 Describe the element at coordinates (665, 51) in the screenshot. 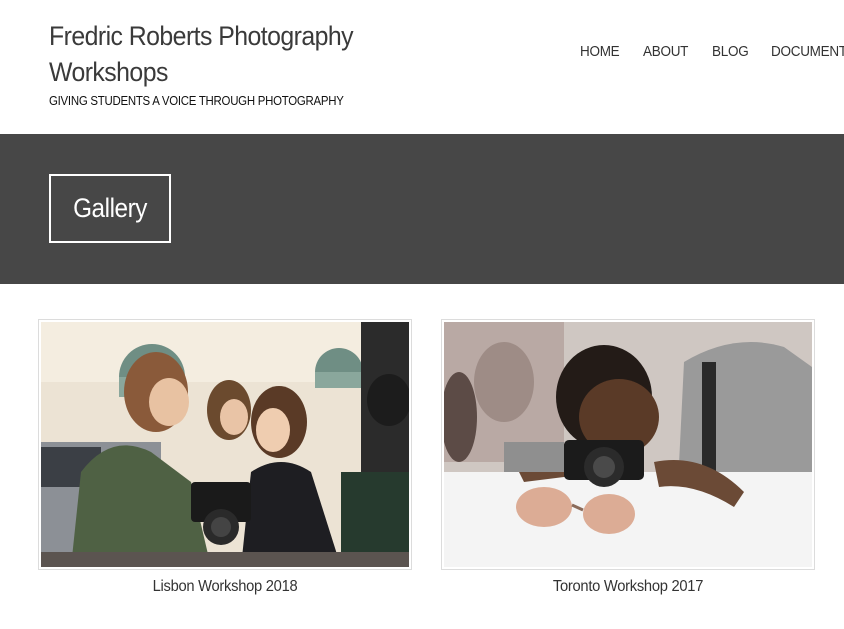

I see `nav-item-about: ABOUT` at that location.